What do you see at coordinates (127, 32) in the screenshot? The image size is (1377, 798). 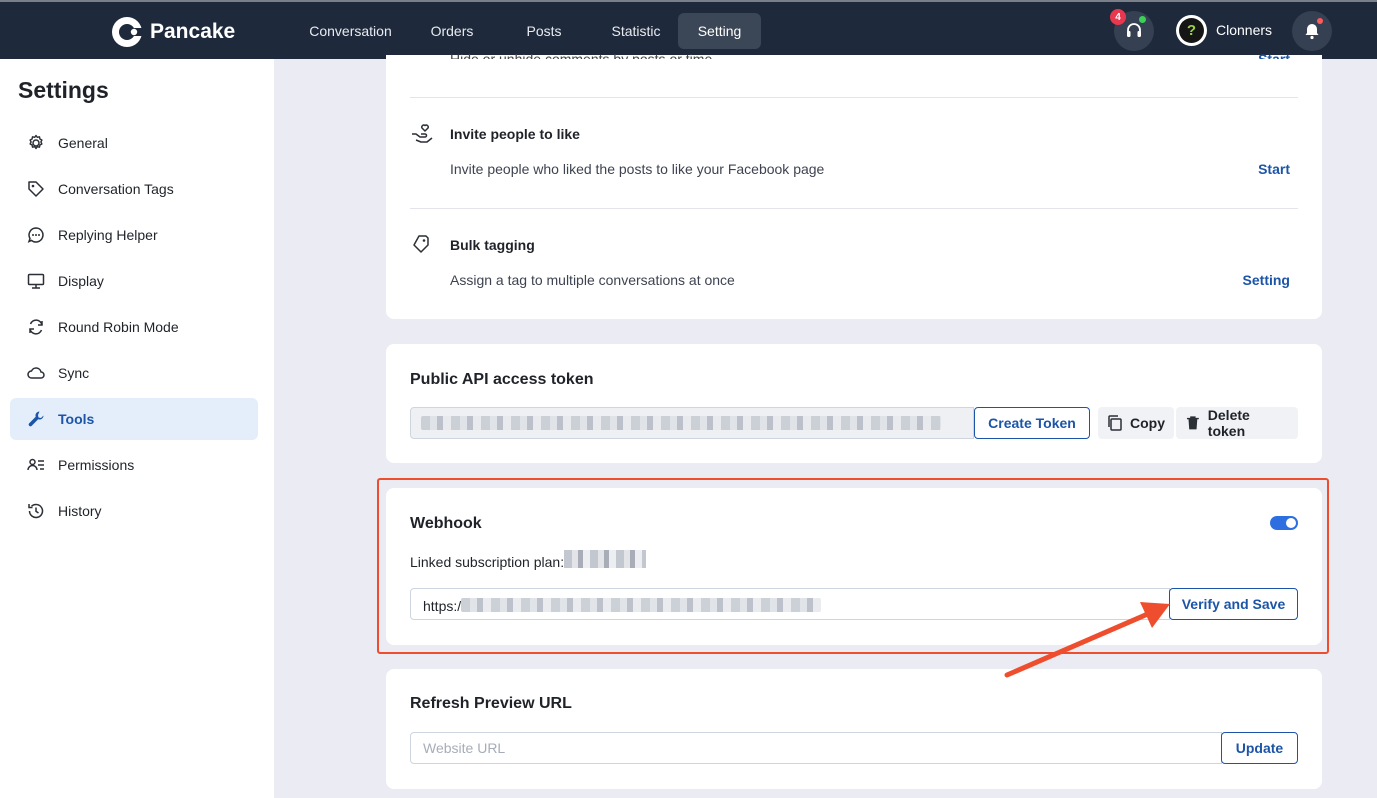 I see `pancake-logo-icon` at bounding box center [127, 32].